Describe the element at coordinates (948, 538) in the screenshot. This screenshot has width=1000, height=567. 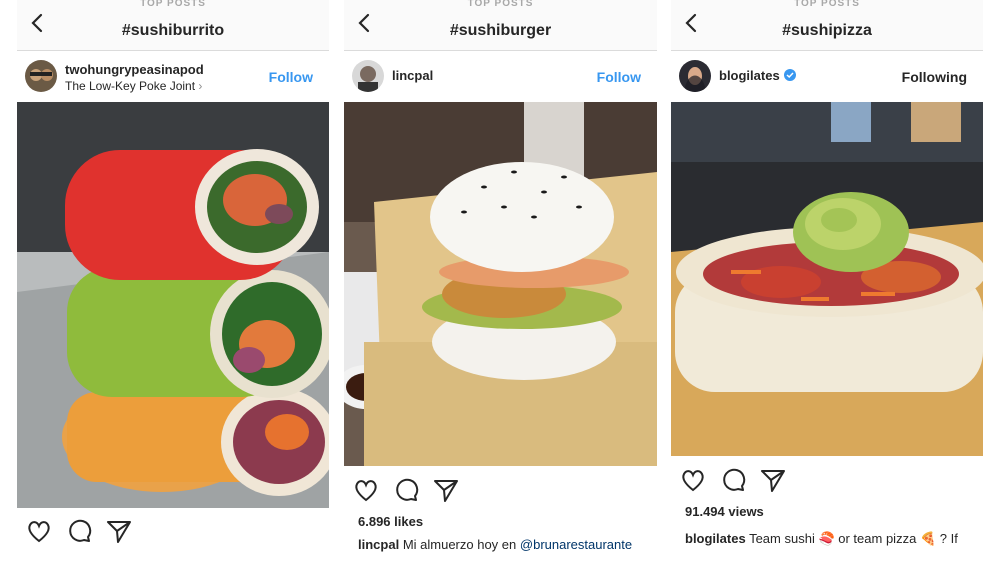
I see `caption-text: ? If` at that location.